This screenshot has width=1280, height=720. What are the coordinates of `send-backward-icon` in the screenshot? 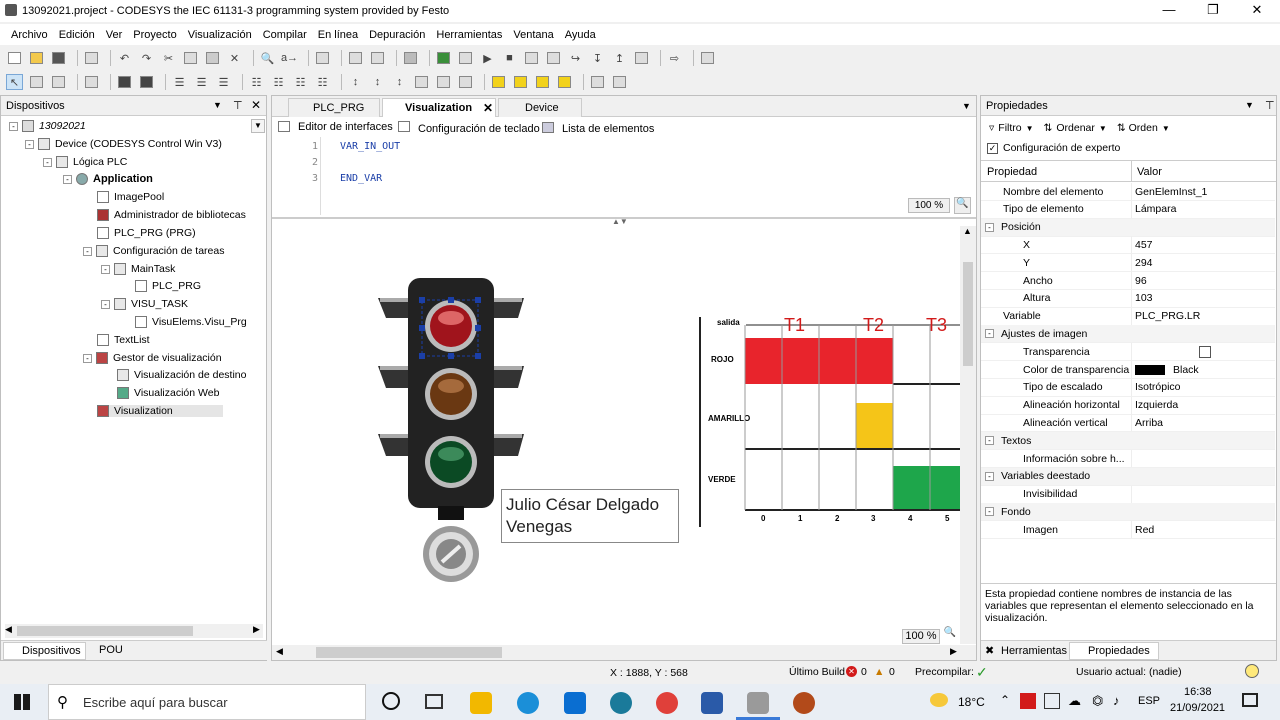 It's located at (542, 82).